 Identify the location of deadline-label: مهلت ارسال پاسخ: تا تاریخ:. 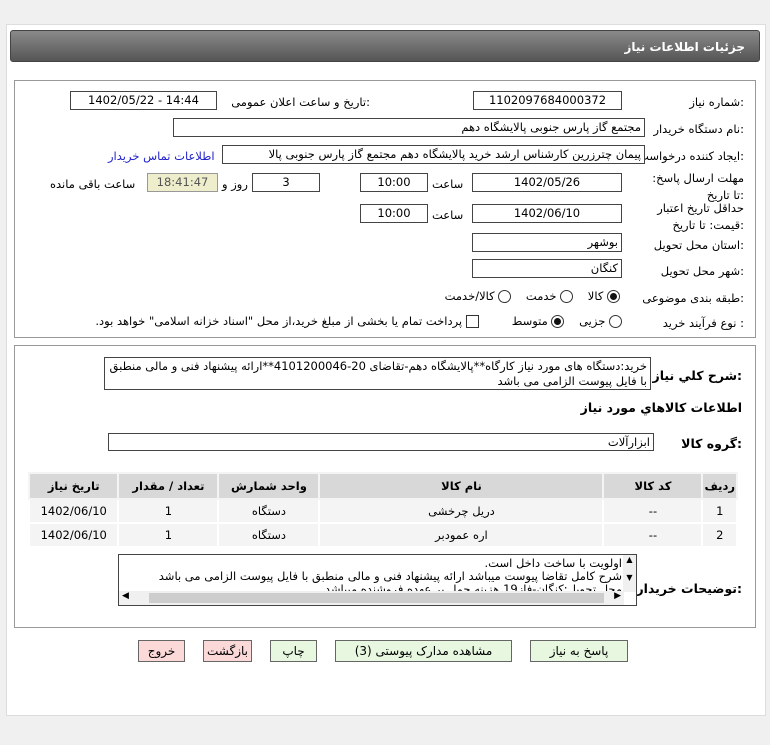
(698, 186).